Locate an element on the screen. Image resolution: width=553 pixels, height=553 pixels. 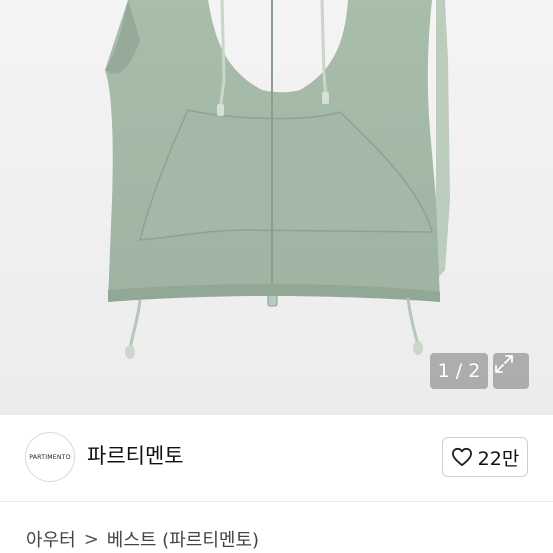
breadcrumb-category: 아우터 is located at coordinates (51, 539).